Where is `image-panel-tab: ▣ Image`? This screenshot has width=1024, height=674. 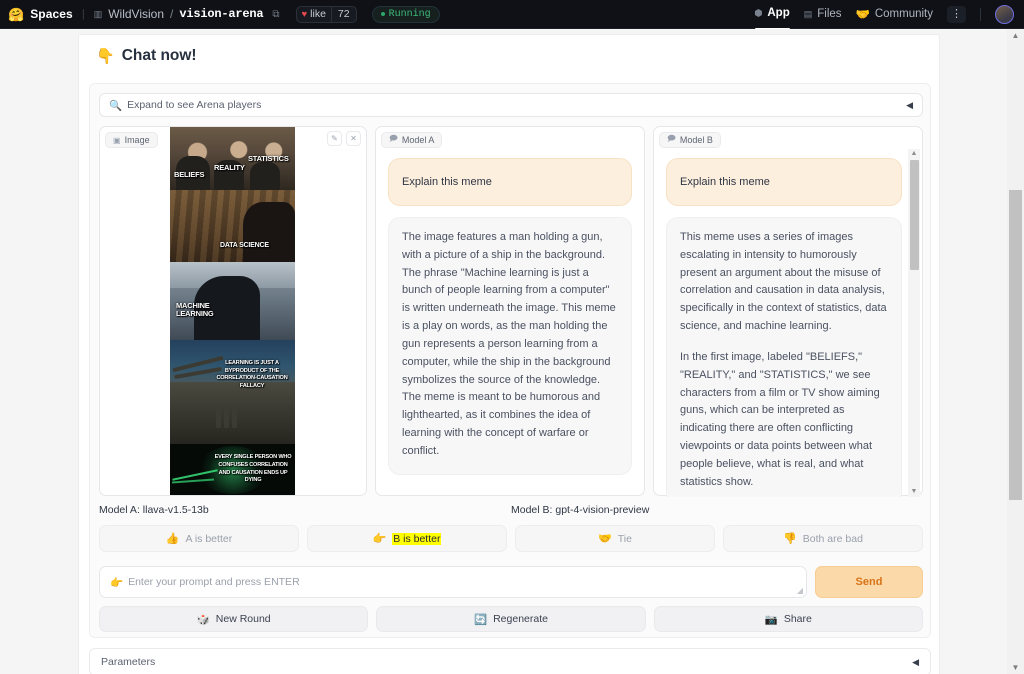
image-panel-tab: ▣ Image is located at coordinates (131, 140).